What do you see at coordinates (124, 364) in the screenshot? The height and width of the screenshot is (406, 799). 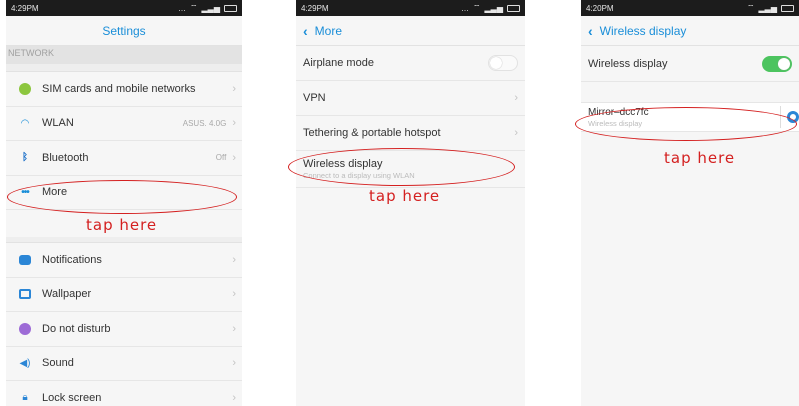 I see `settings-item-sound: ◀) Sound ›` at bounding box center [124, 364].